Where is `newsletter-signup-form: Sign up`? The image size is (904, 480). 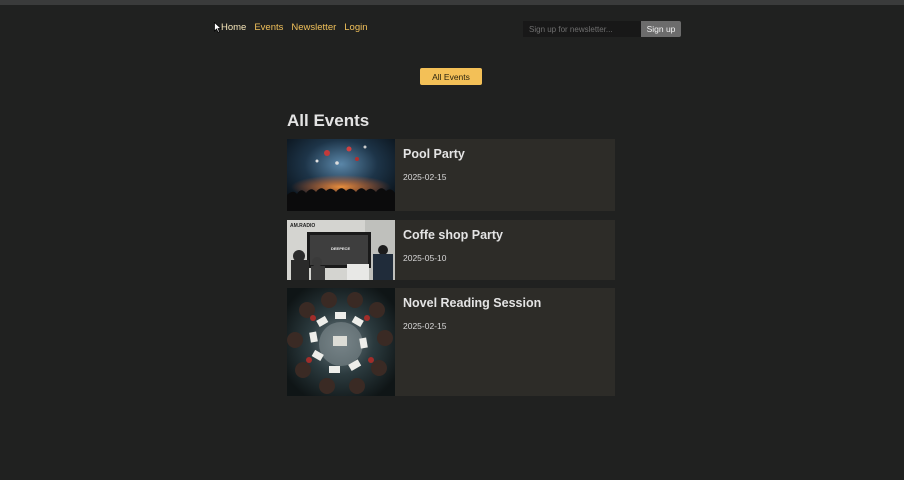 newsletter-signup-form: Sign up is located at coordinates (602, 29).